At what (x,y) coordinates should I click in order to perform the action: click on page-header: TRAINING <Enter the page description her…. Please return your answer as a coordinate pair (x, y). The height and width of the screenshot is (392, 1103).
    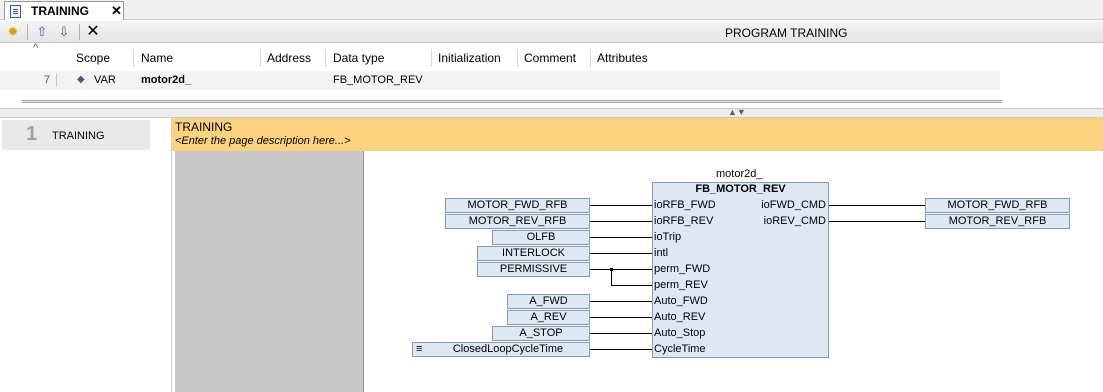
    Looking at the image, I should click on (637, 134).